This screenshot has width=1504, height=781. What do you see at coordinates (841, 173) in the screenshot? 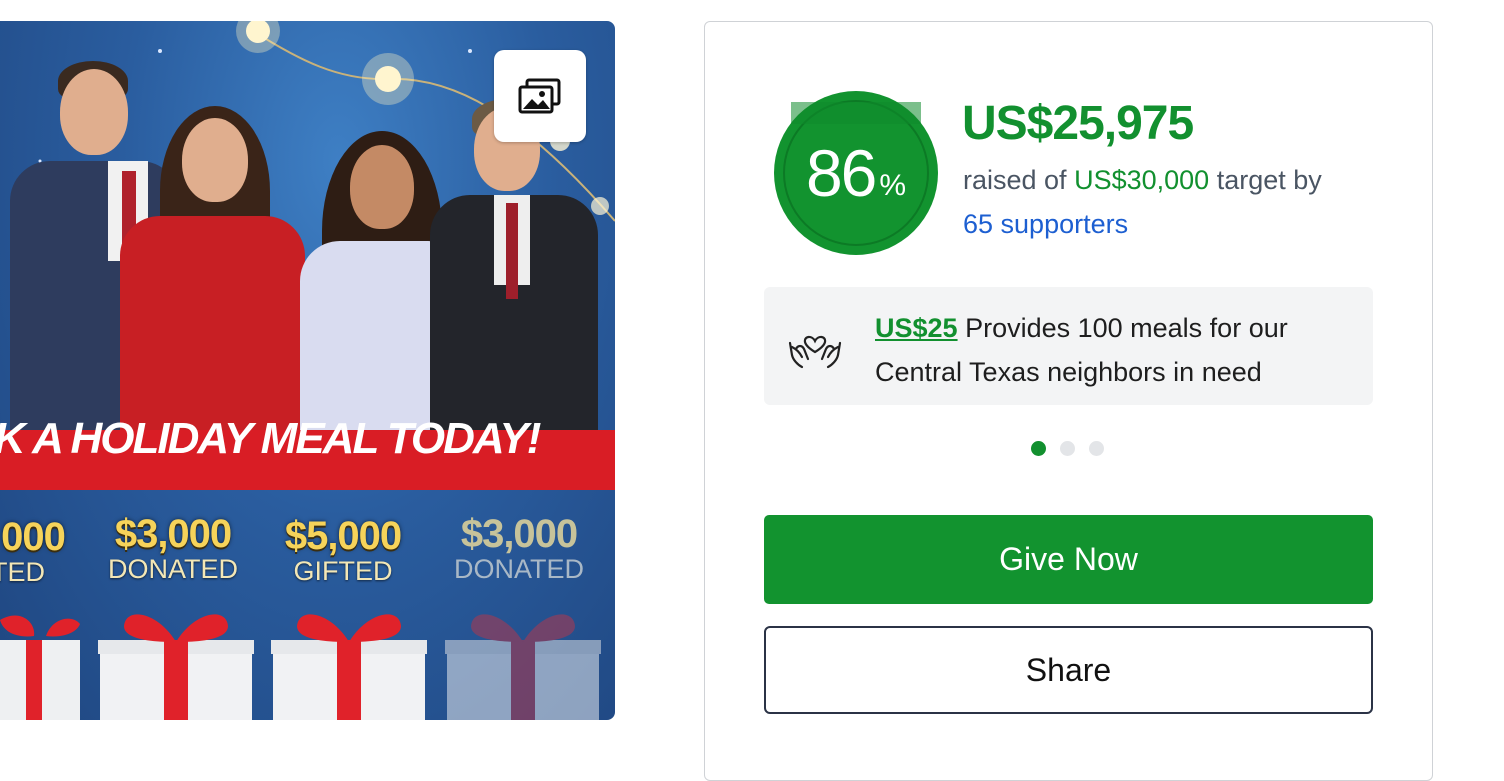
I see `progress-percent-value: 86` at bounding box center [841, 173].